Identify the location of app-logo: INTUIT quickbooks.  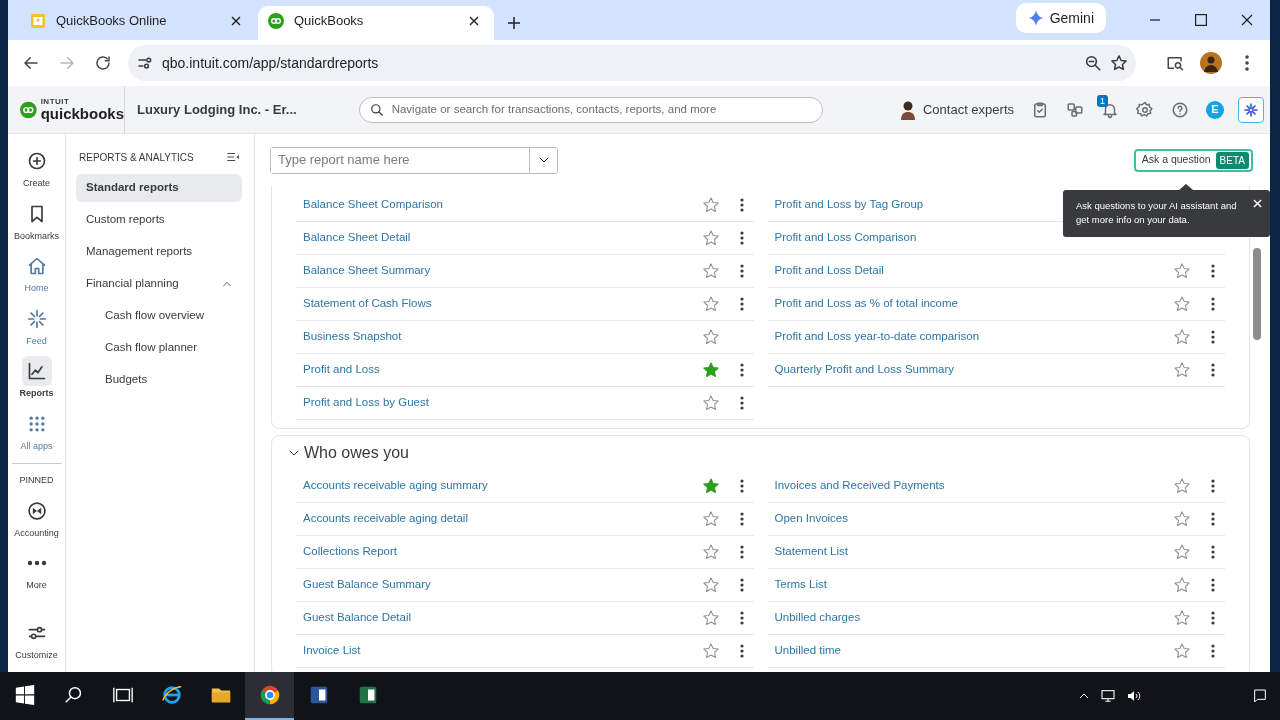
(66, 109).